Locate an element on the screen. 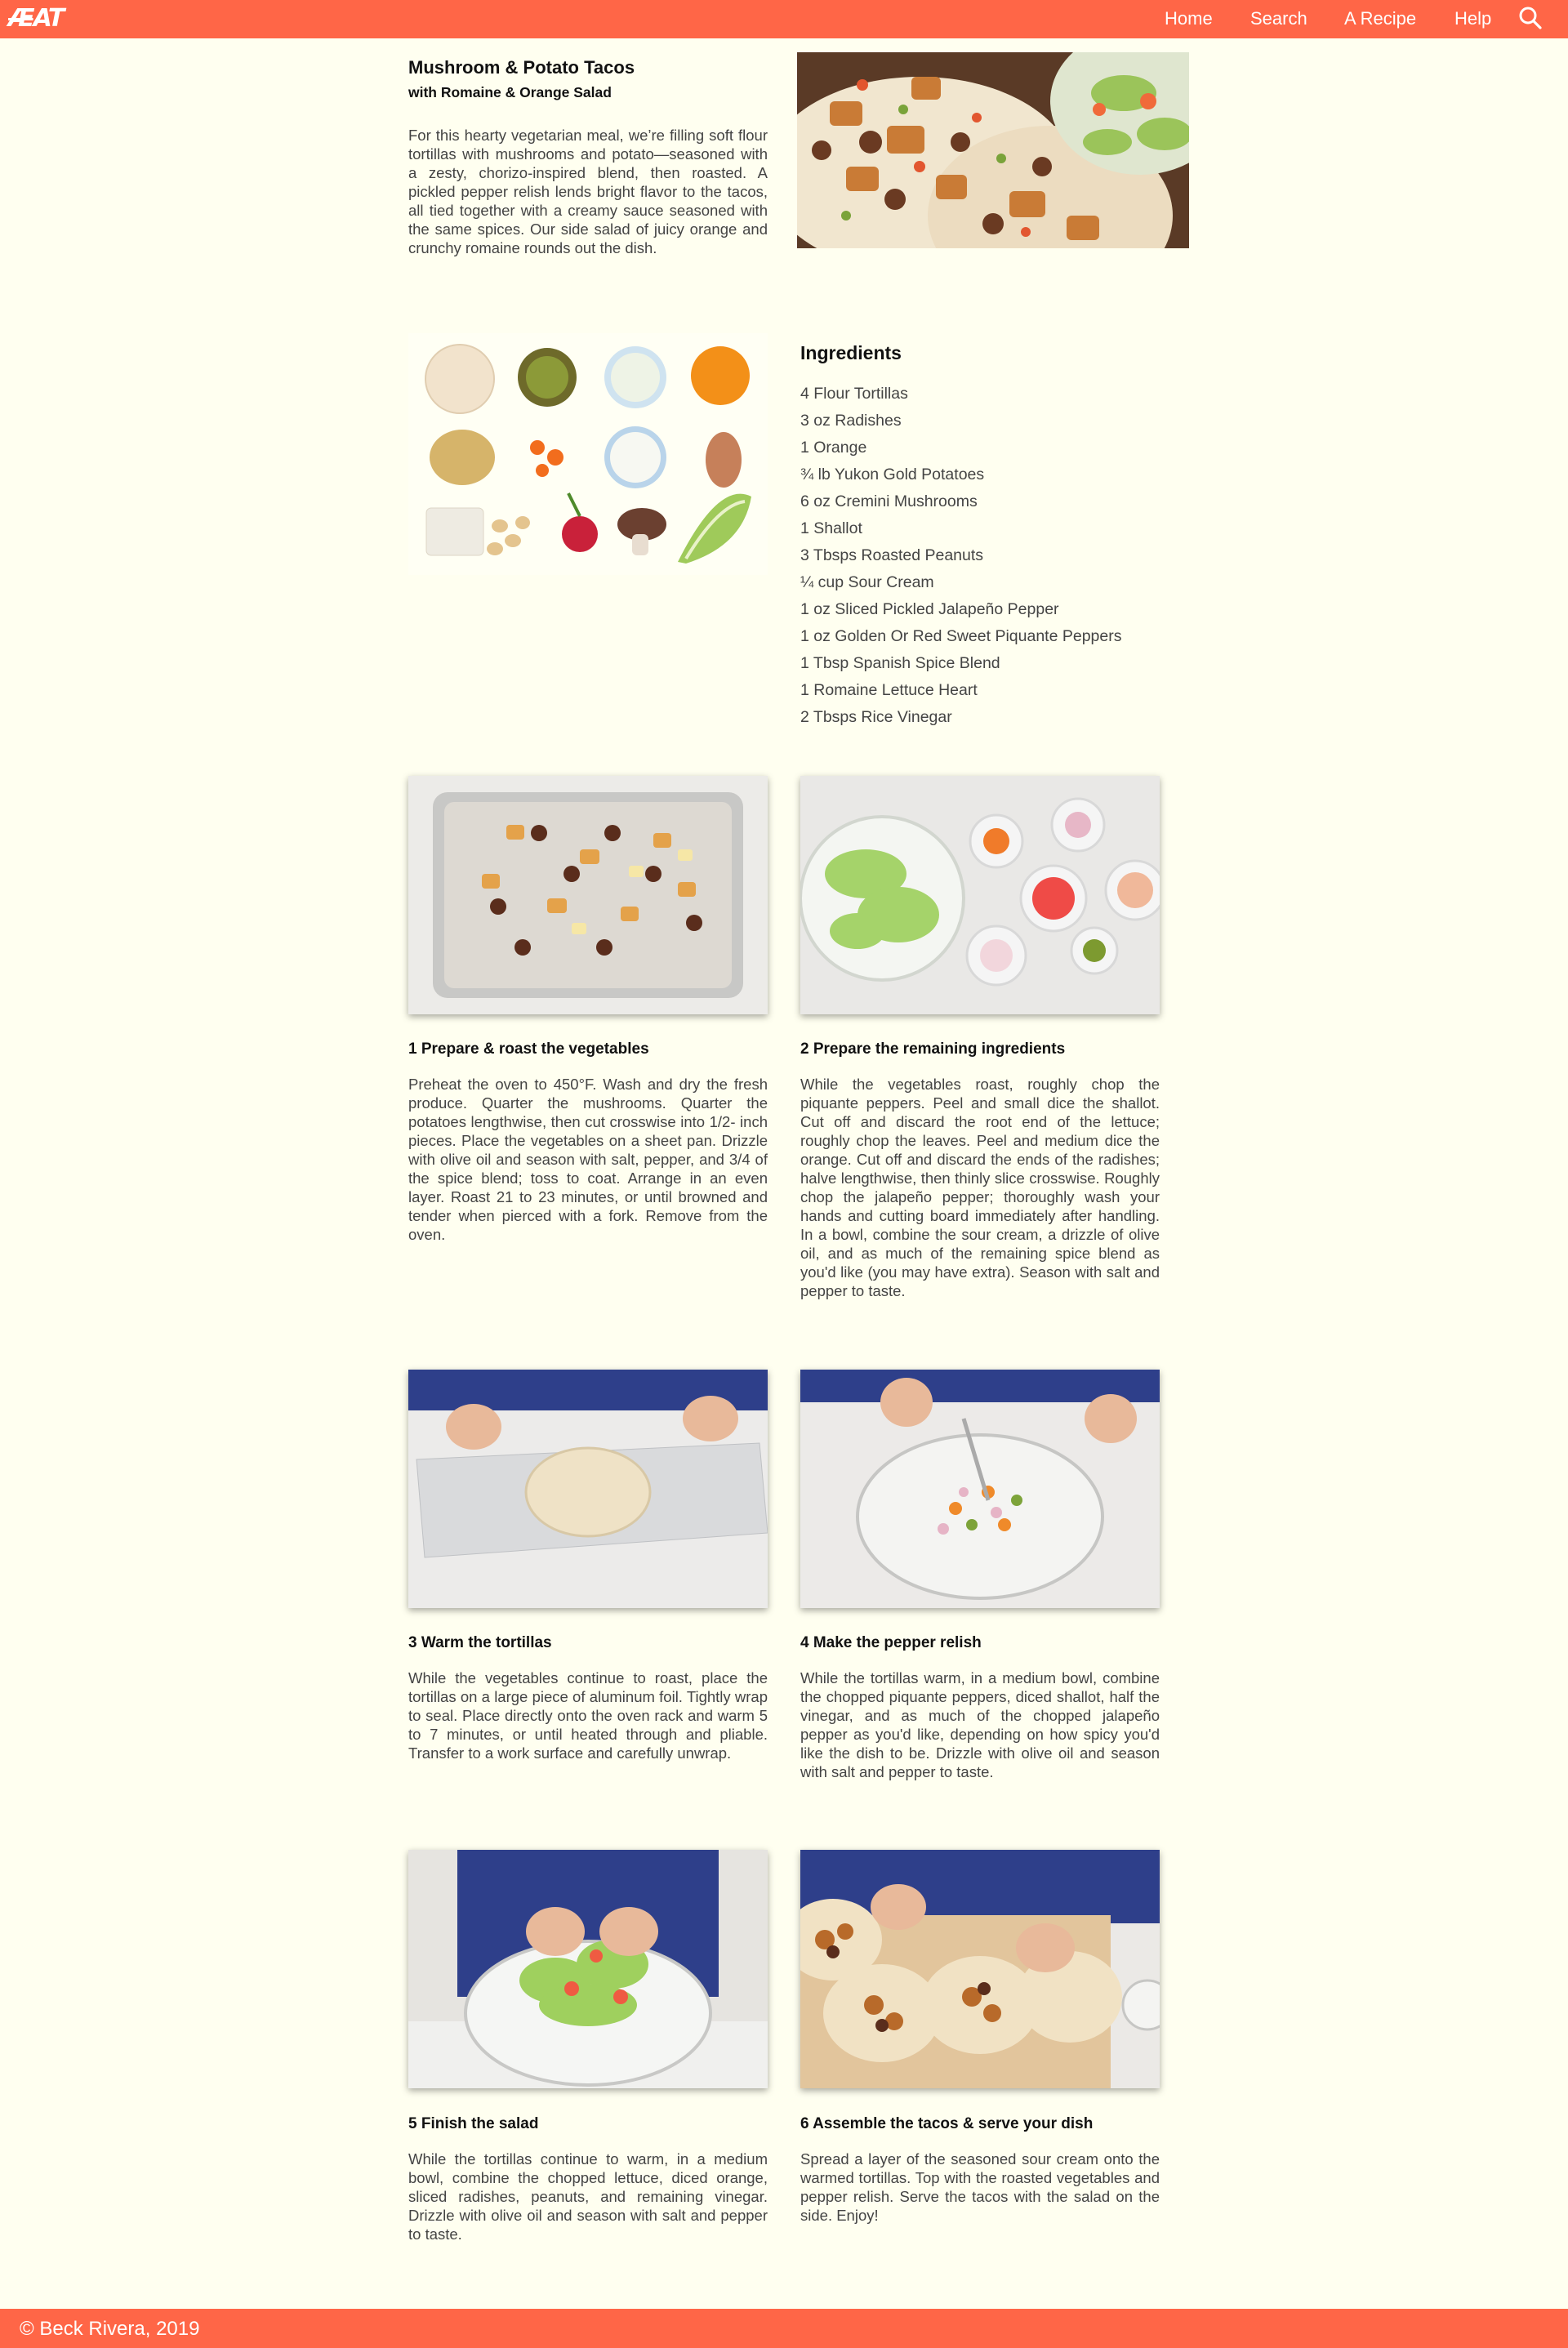 The width and height of the screenshot is (1568, 2348). step-1-title: 1 Prepare & roast the vegetables is located at coordinates (528, 1049).